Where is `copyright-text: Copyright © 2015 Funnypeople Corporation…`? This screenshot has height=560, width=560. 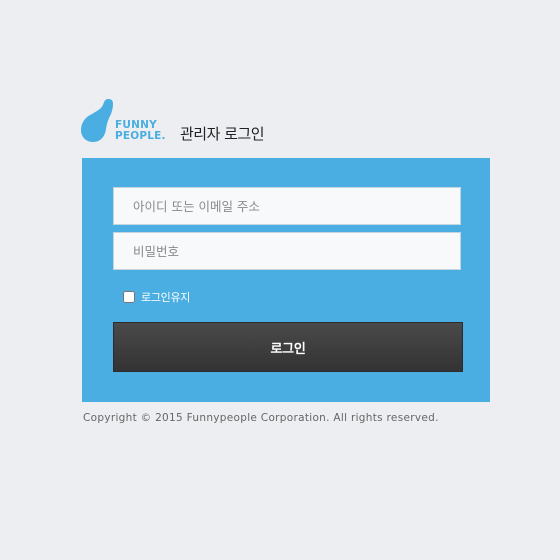
copyright-text: Copyright © 2015 Funnypeople Corporation… is located at coordinates (261, 418).